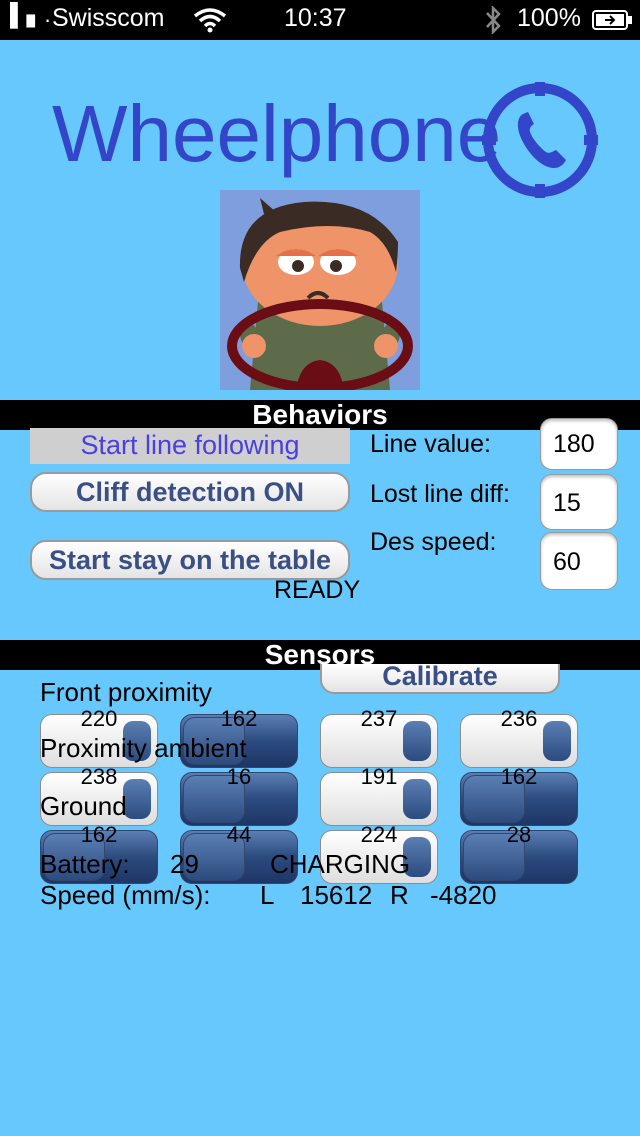 The image size is (640, 1136). I want to click on line-value-field: 180, so click(579, 444).